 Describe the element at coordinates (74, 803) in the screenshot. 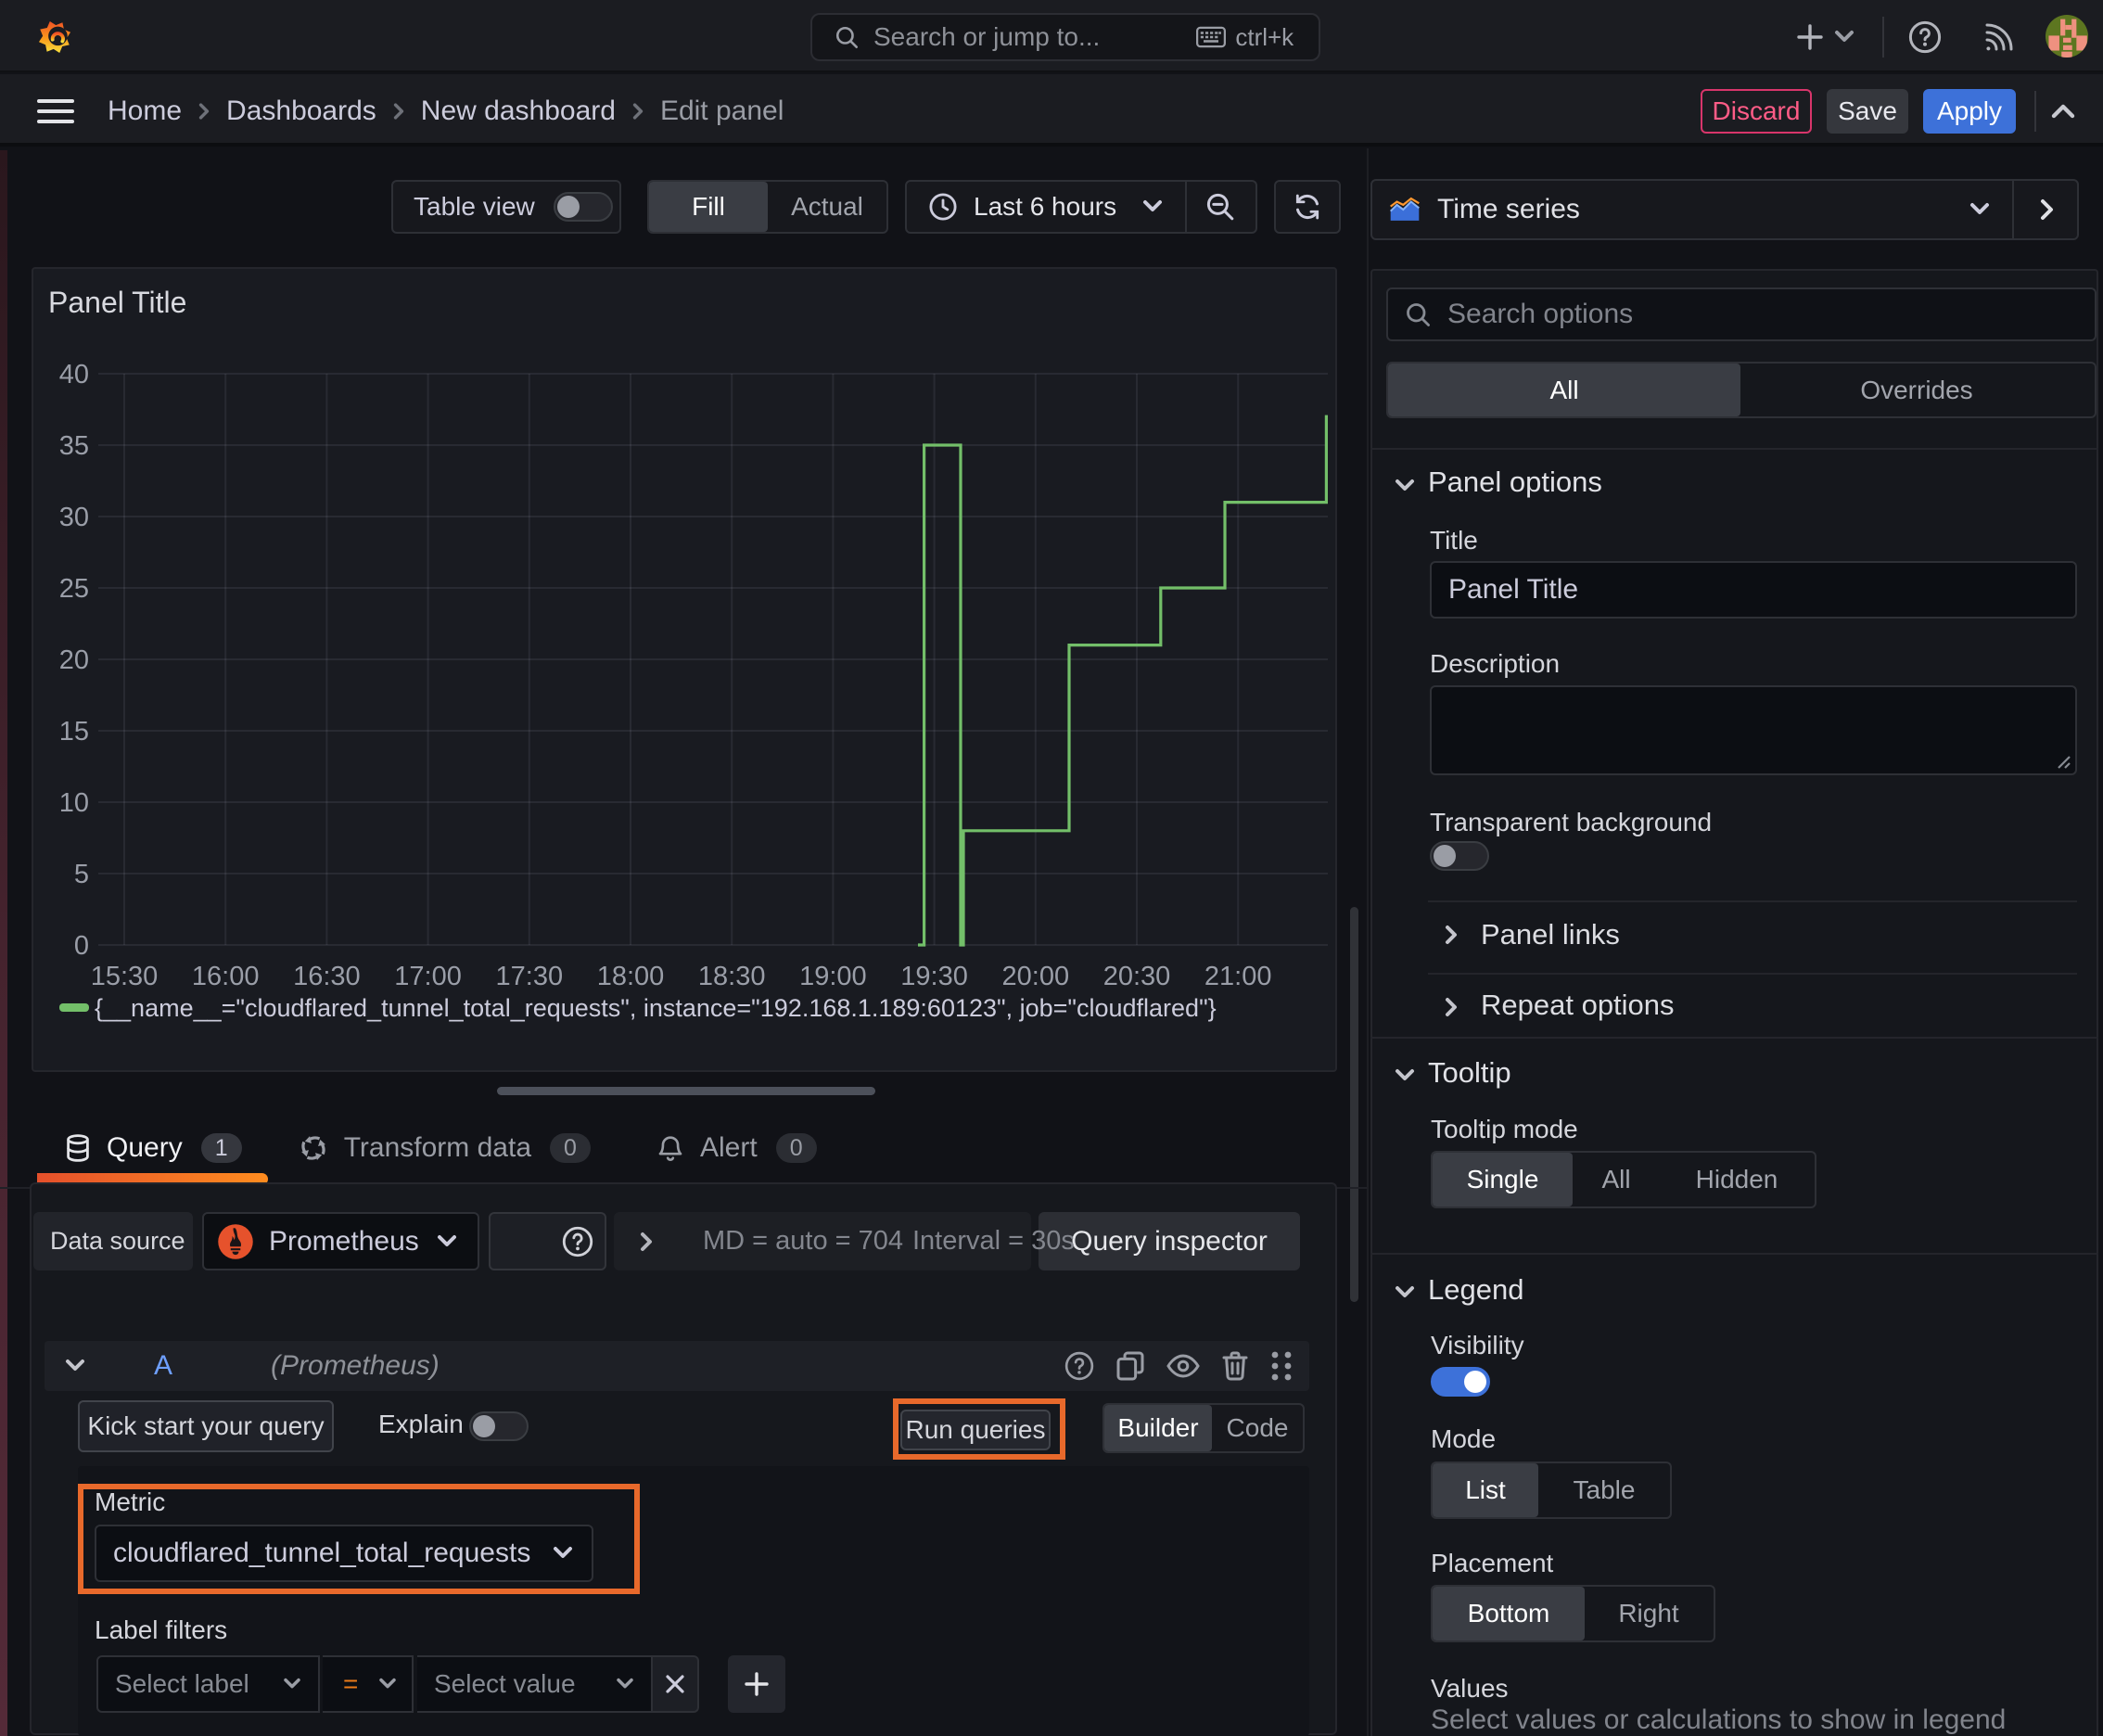

I see `svg-text: 10` at that location.